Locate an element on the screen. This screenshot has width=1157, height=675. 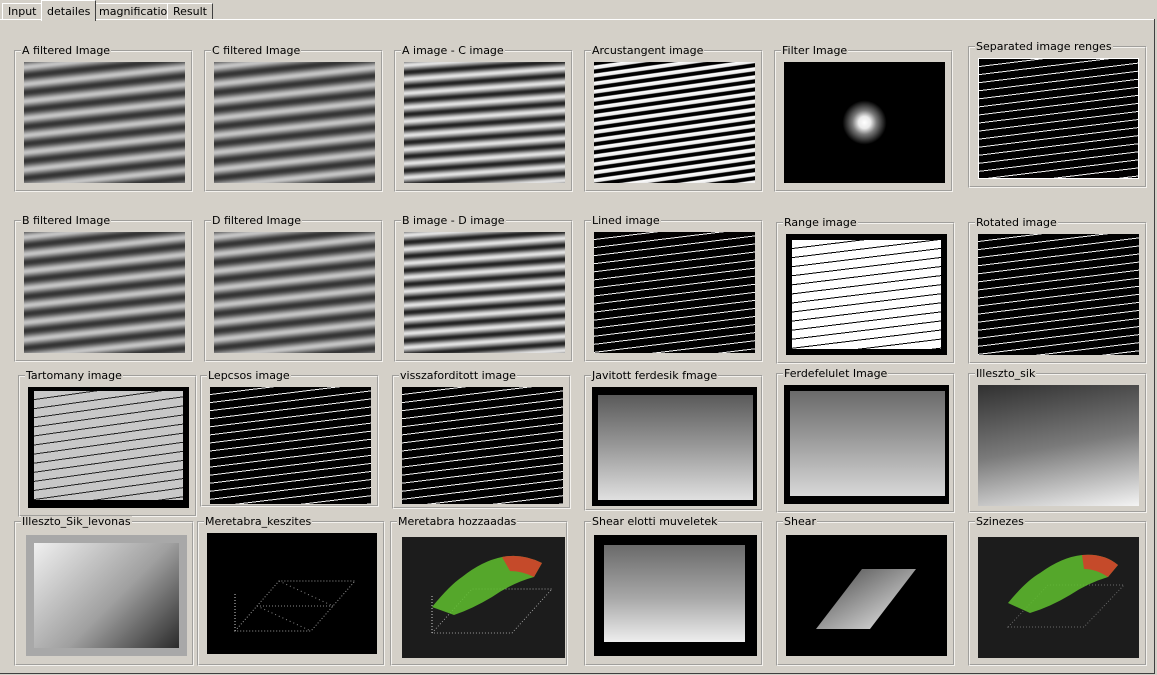
panel-title: Range image is located at coordinates (820, 222).